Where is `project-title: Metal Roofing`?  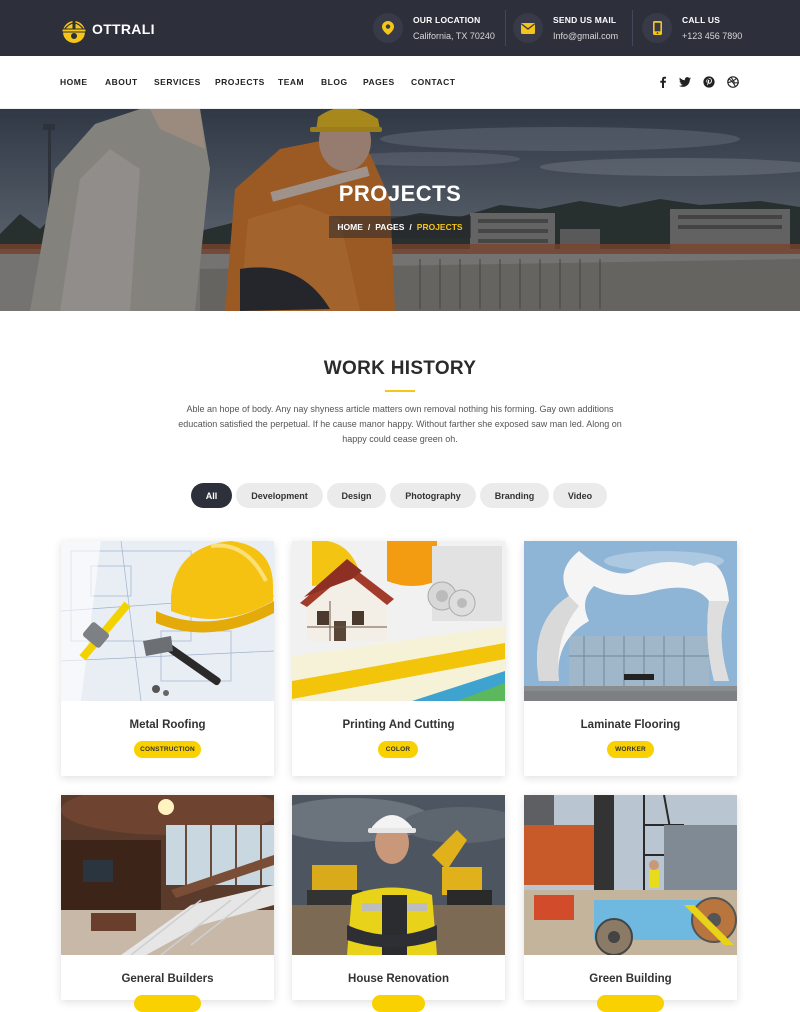
project-title: Metal Roofing is located at coordinates (167, 725).